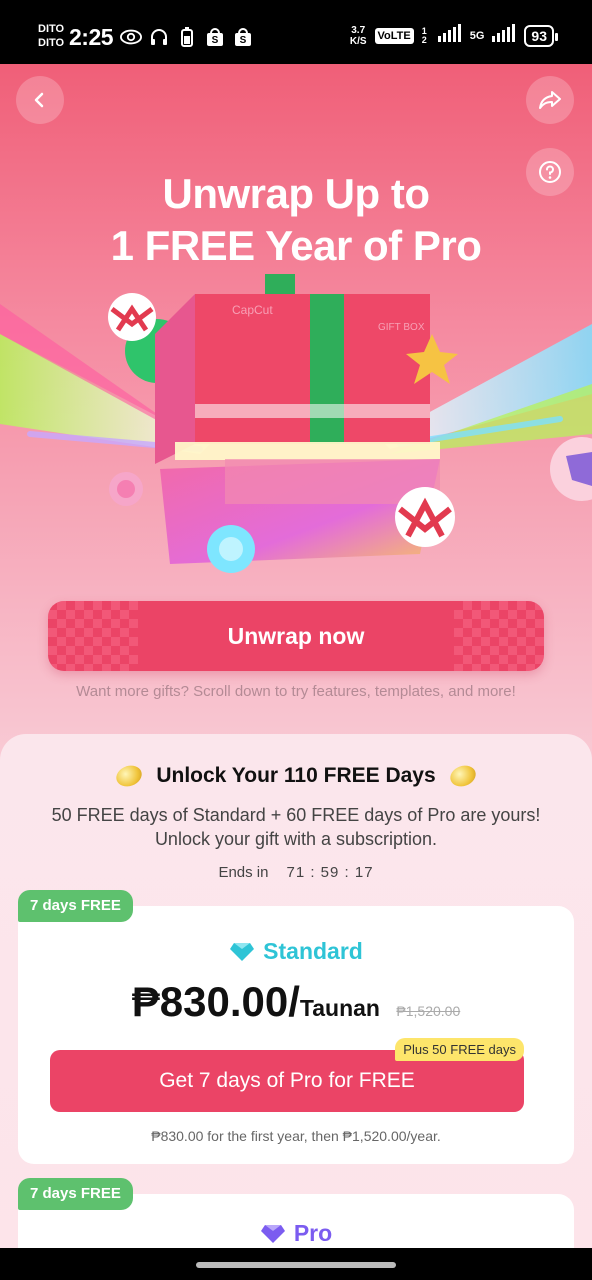  Describe the element at coordinates (330, 872) in the screenshot. I see `countdown-timer: 71 : 59 : 17` at that location.